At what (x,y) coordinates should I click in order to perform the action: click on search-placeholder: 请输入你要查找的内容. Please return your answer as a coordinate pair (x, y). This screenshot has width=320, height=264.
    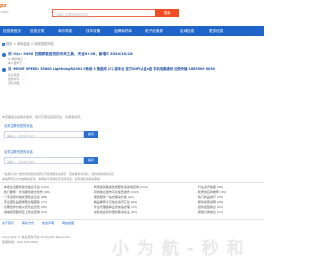
    Looking at the image, I should click on (72, 15).